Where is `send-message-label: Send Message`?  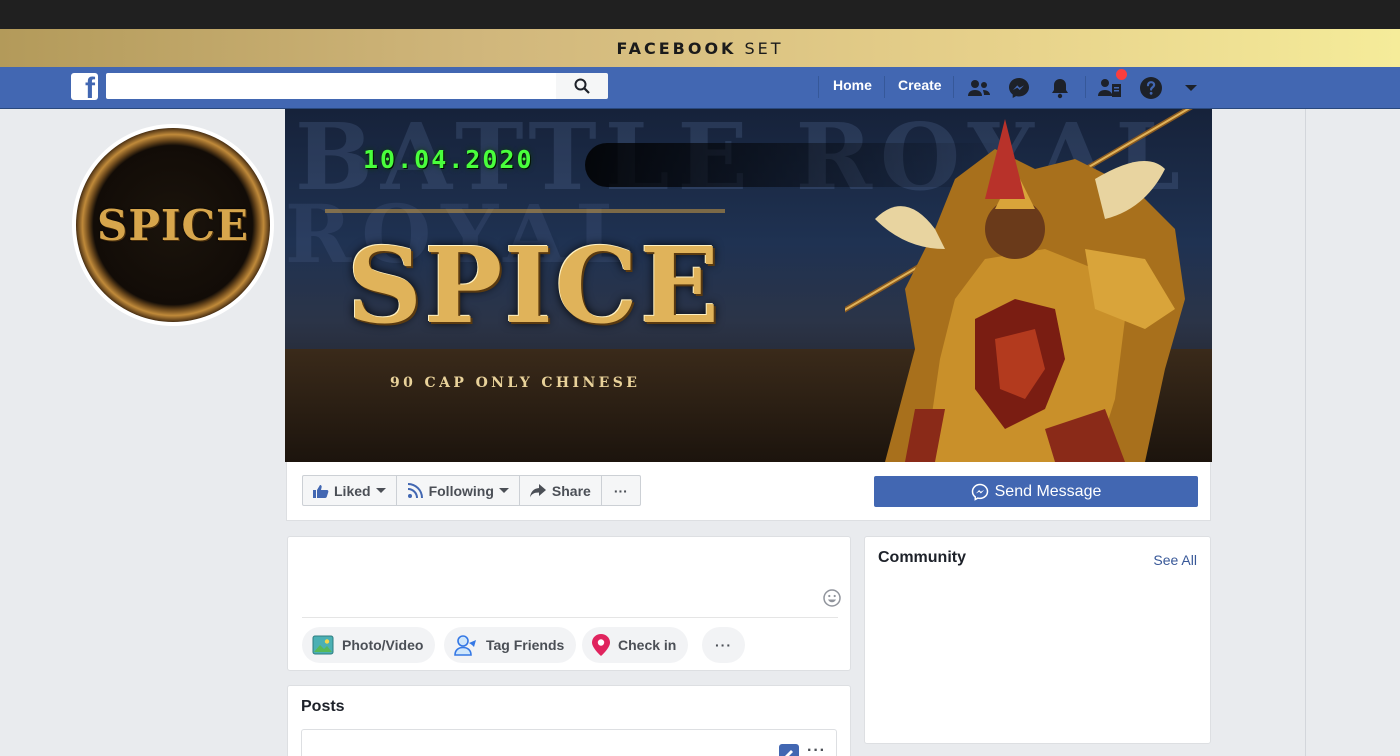
send-message-label: Send Message is located at coordinates (1048, 491).